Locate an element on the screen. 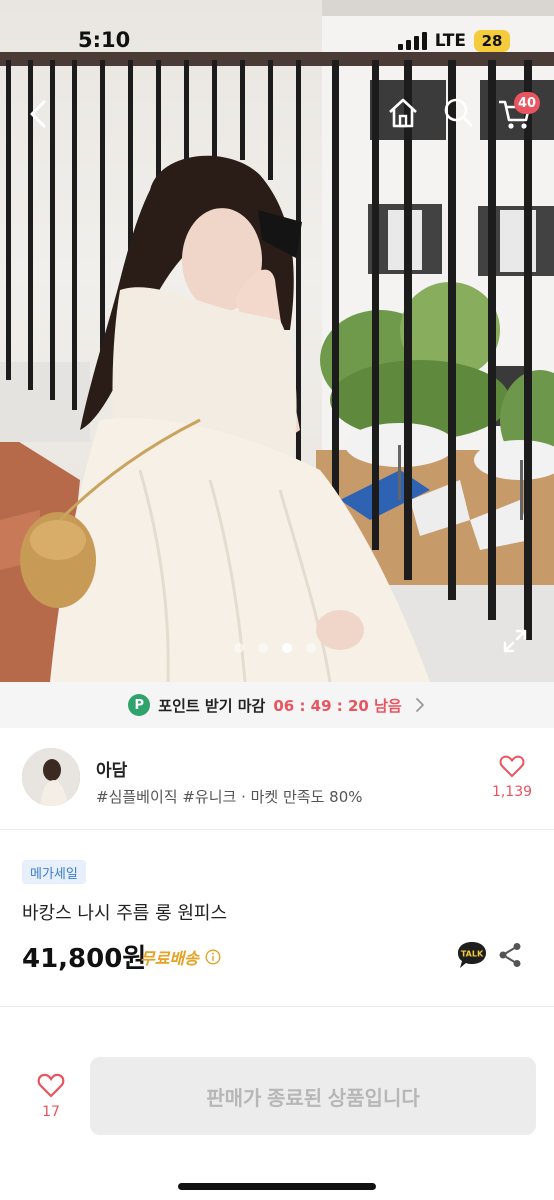 The image size is (554, 1200). talk-label: TALK is located at coordinates (472, 954).